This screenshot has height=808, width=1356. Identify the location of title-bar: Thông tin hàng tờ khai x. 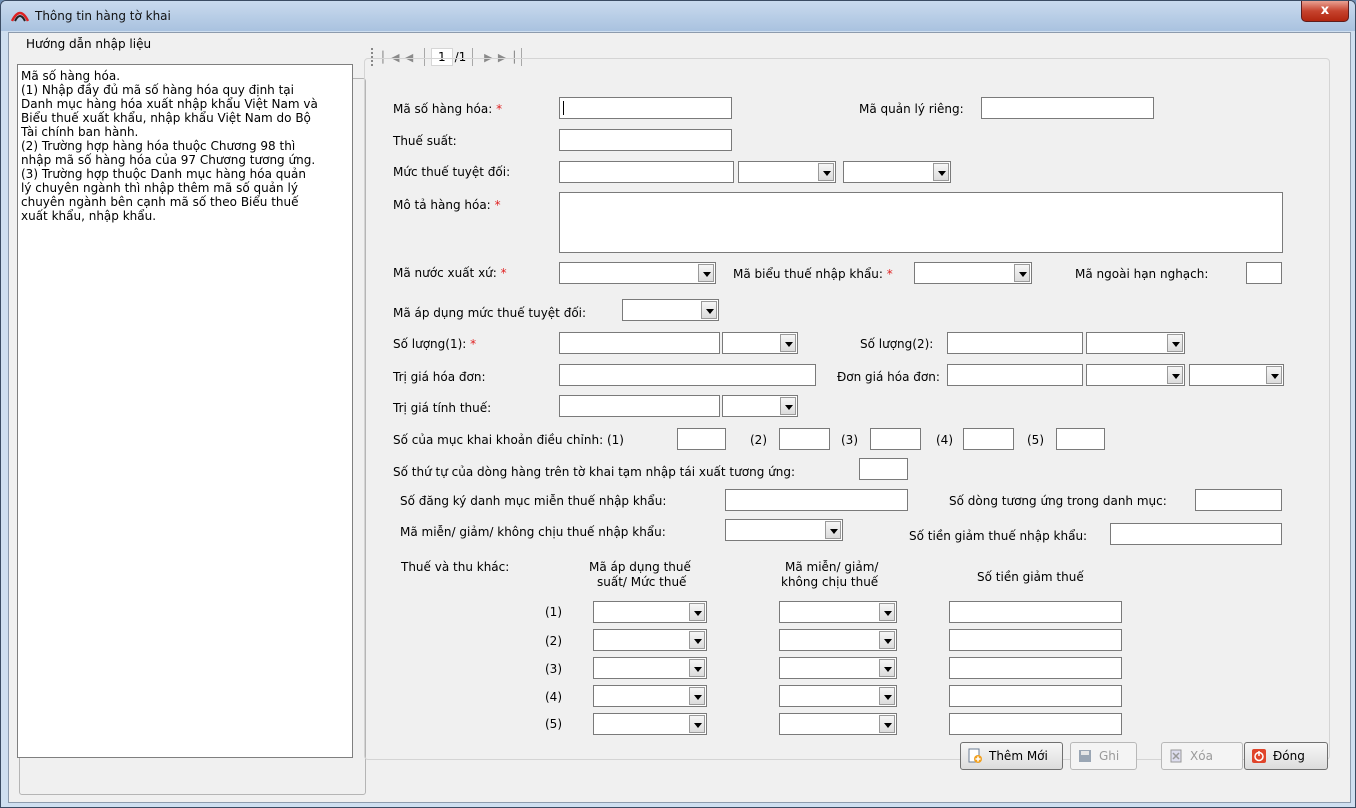
(678, 16).